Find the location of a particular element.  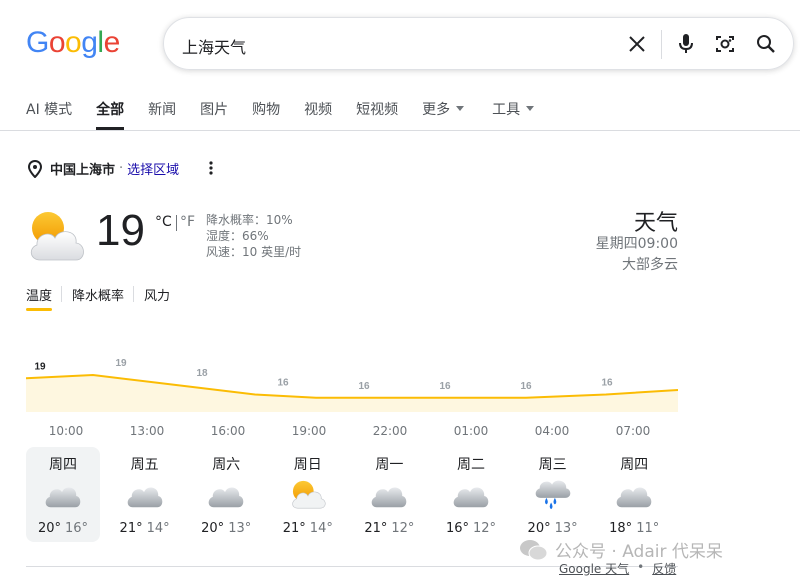

location-name: 中国上海市 is located at coordinates (83, 170).